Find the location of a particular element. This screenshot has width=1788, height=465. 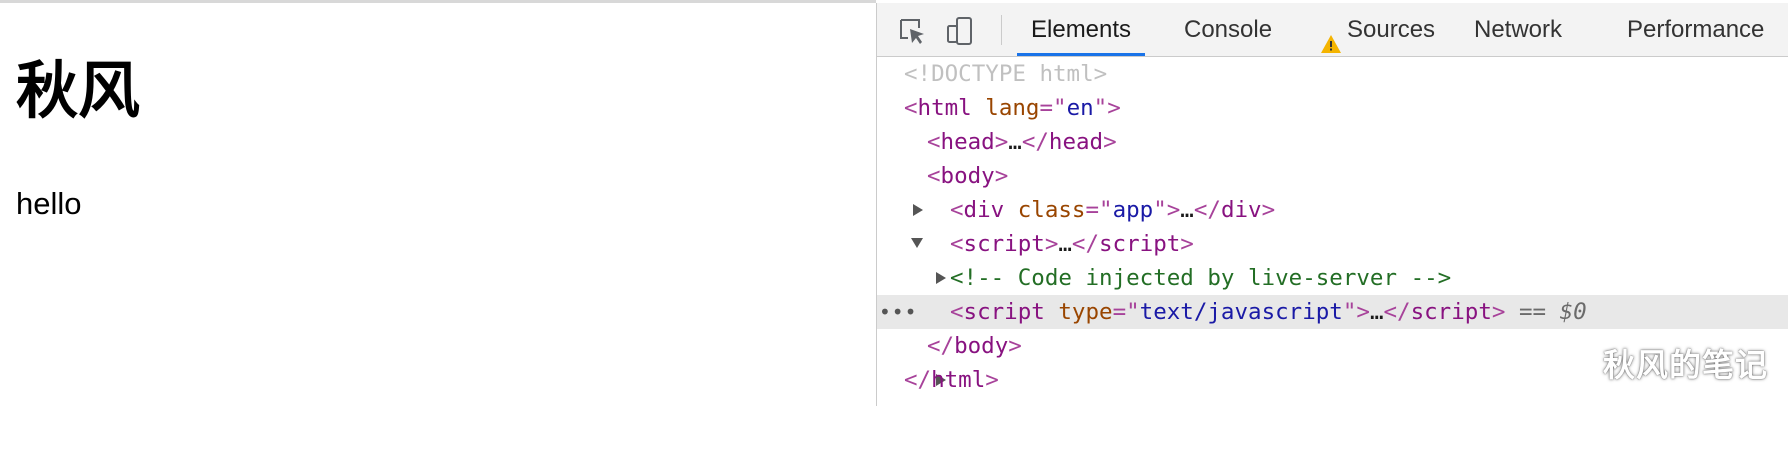

comment-text: <!-- Code injected by live-server --> is located at coordinates (1201, 278).